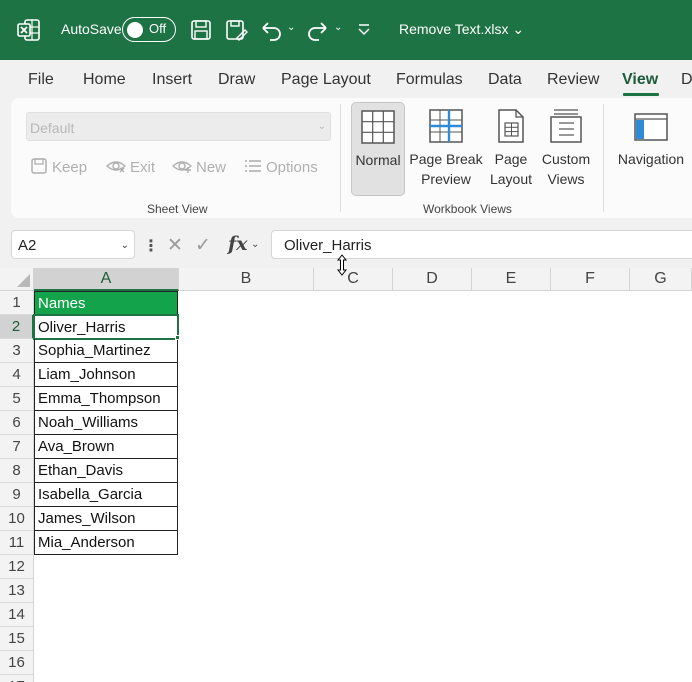  What do you see at coordinates (236, 30) in the screenshot?
I see `save-as-icon` at bounding box center [236, 30].